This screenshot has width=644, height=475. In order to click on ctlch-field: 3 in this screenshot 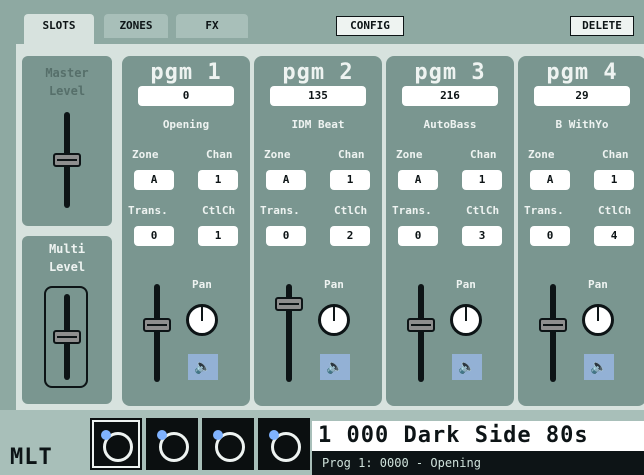, I will do `click(482, 236)`.